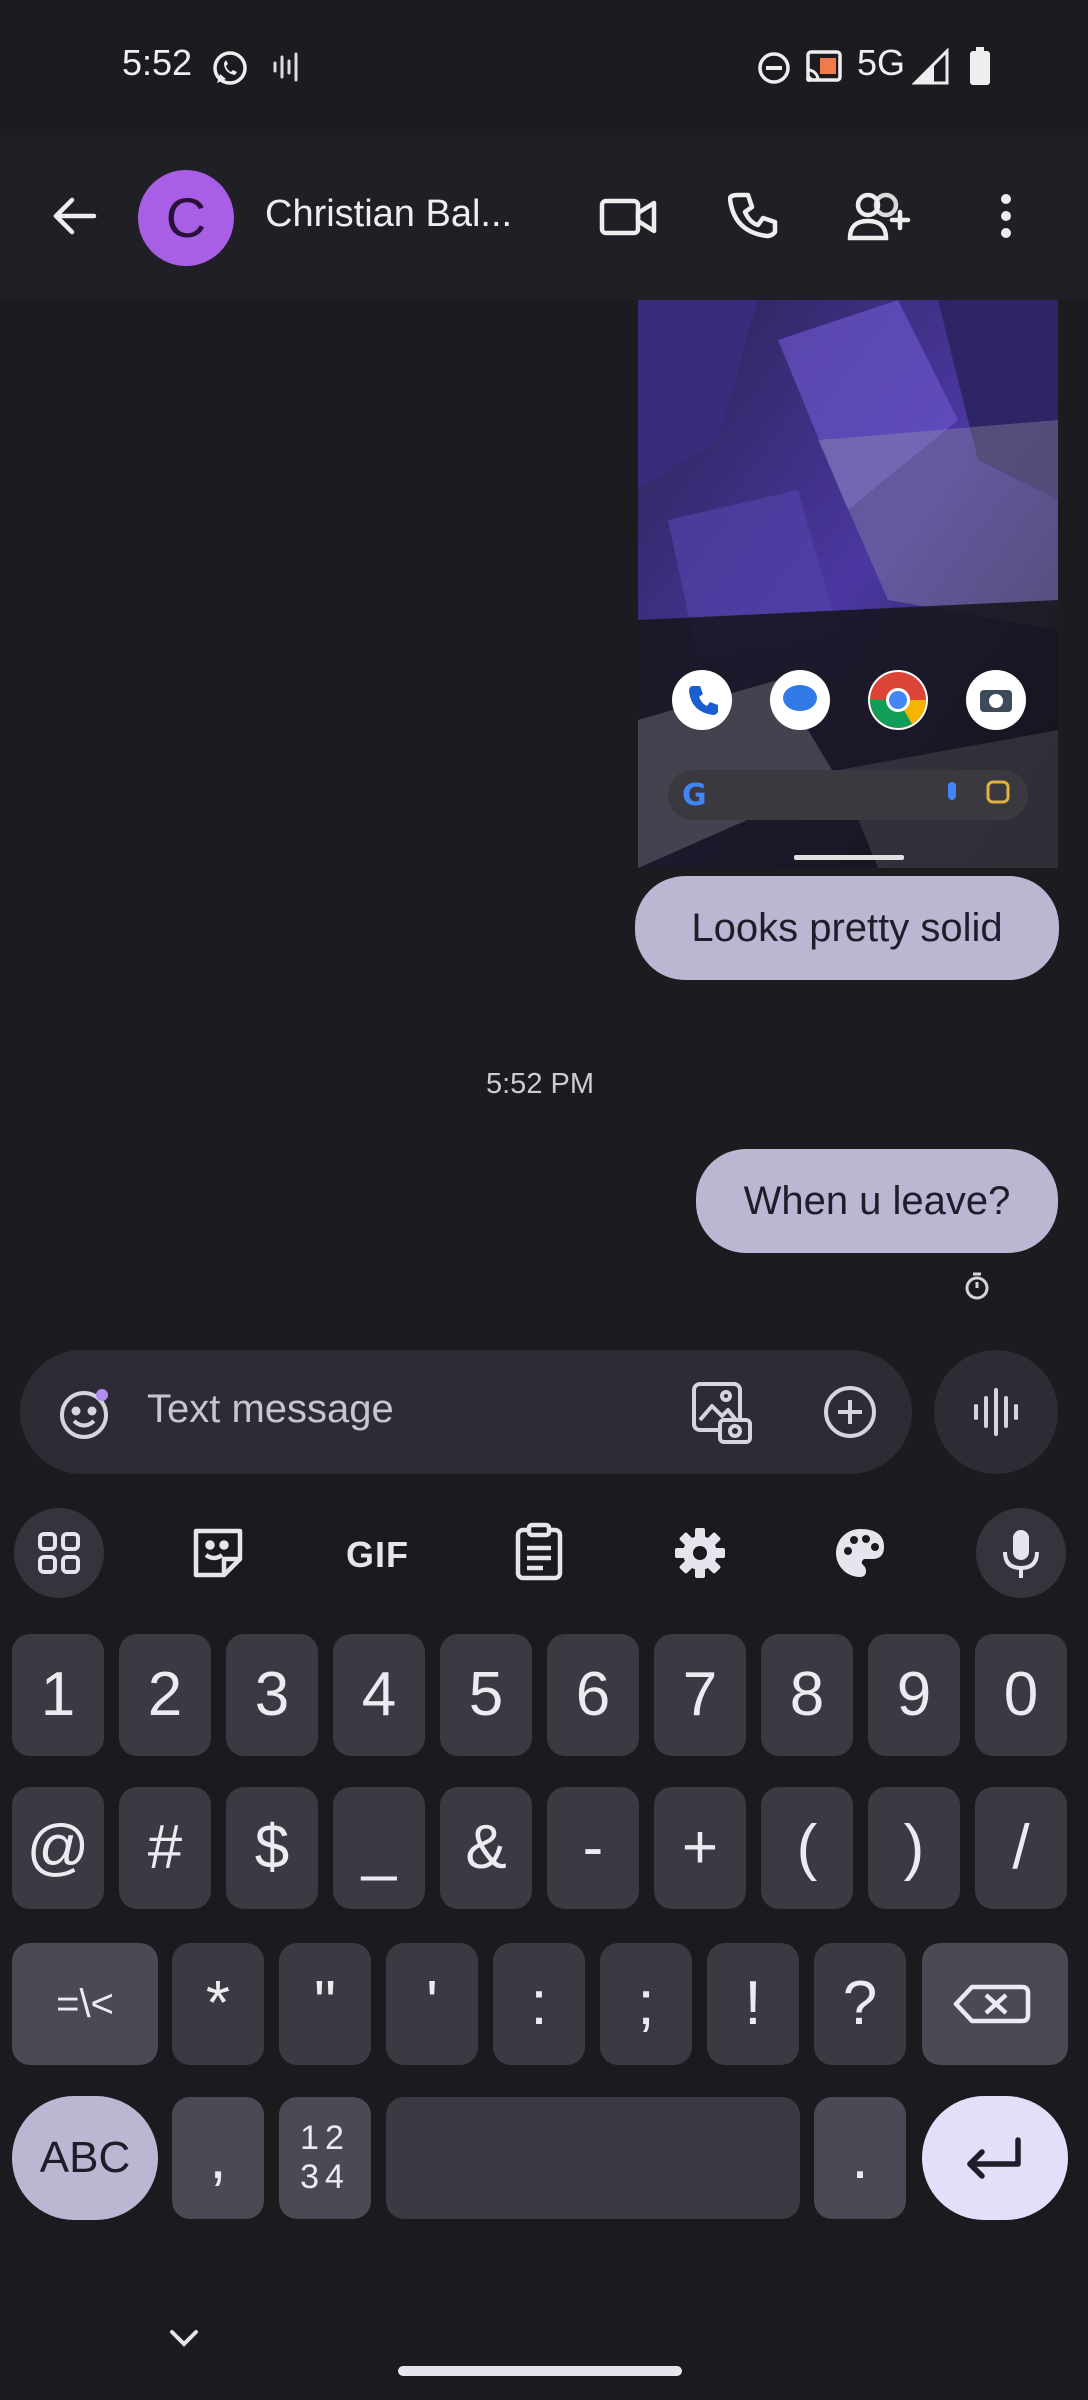  What do you see at coordinates (860, 2158) in the screenshot?
I see `key-period: .` at bounding box center [860, 2158].